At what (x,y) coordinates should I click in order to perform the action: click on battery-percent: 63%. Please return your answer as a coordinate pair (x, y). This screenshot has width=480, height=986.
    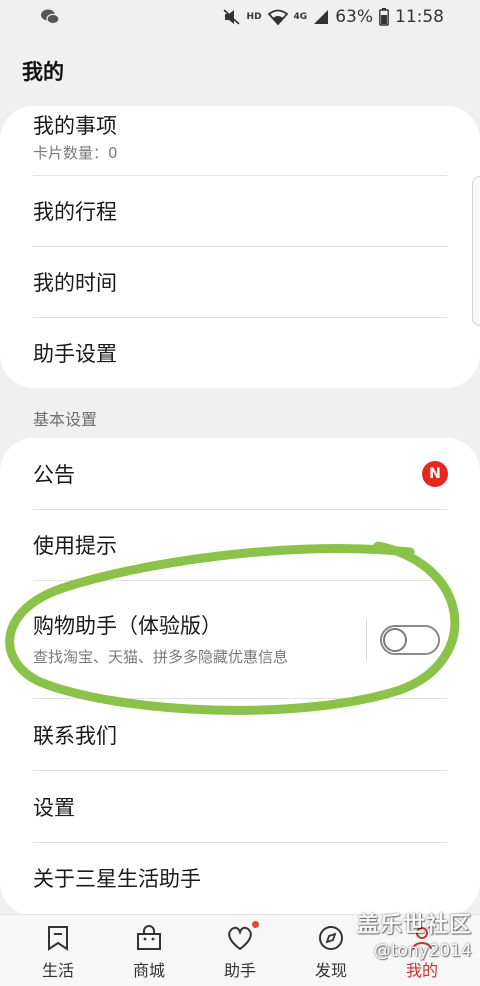
    Looking at the image, I should click on (354, 17).